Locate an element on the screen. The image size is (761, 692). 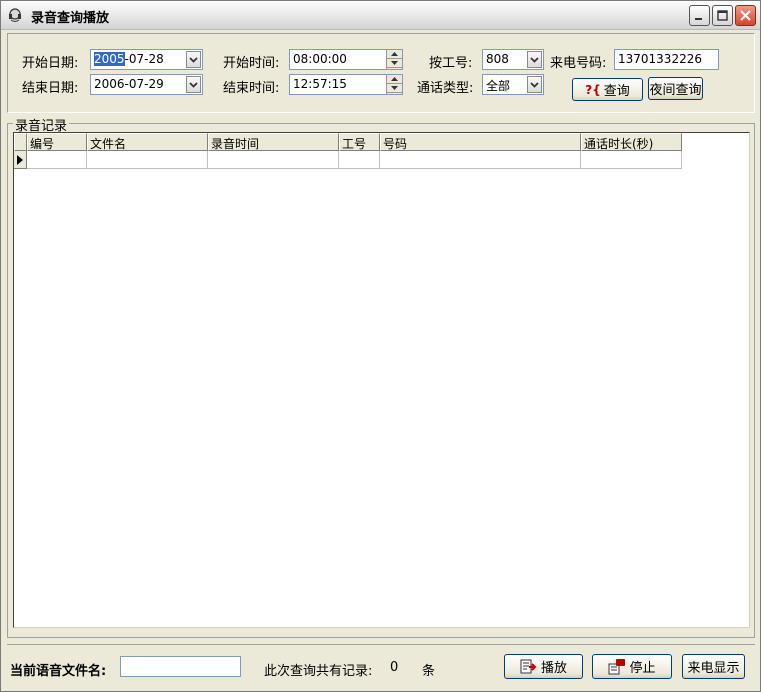
caller-display-button: 来电显示 is located at coordinates (713, 666).